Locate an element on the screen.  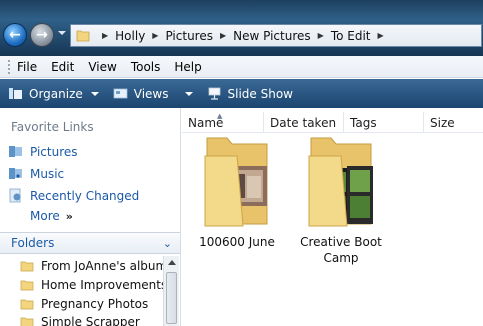
scroll-up-icon is located at coordinates (172, 262).